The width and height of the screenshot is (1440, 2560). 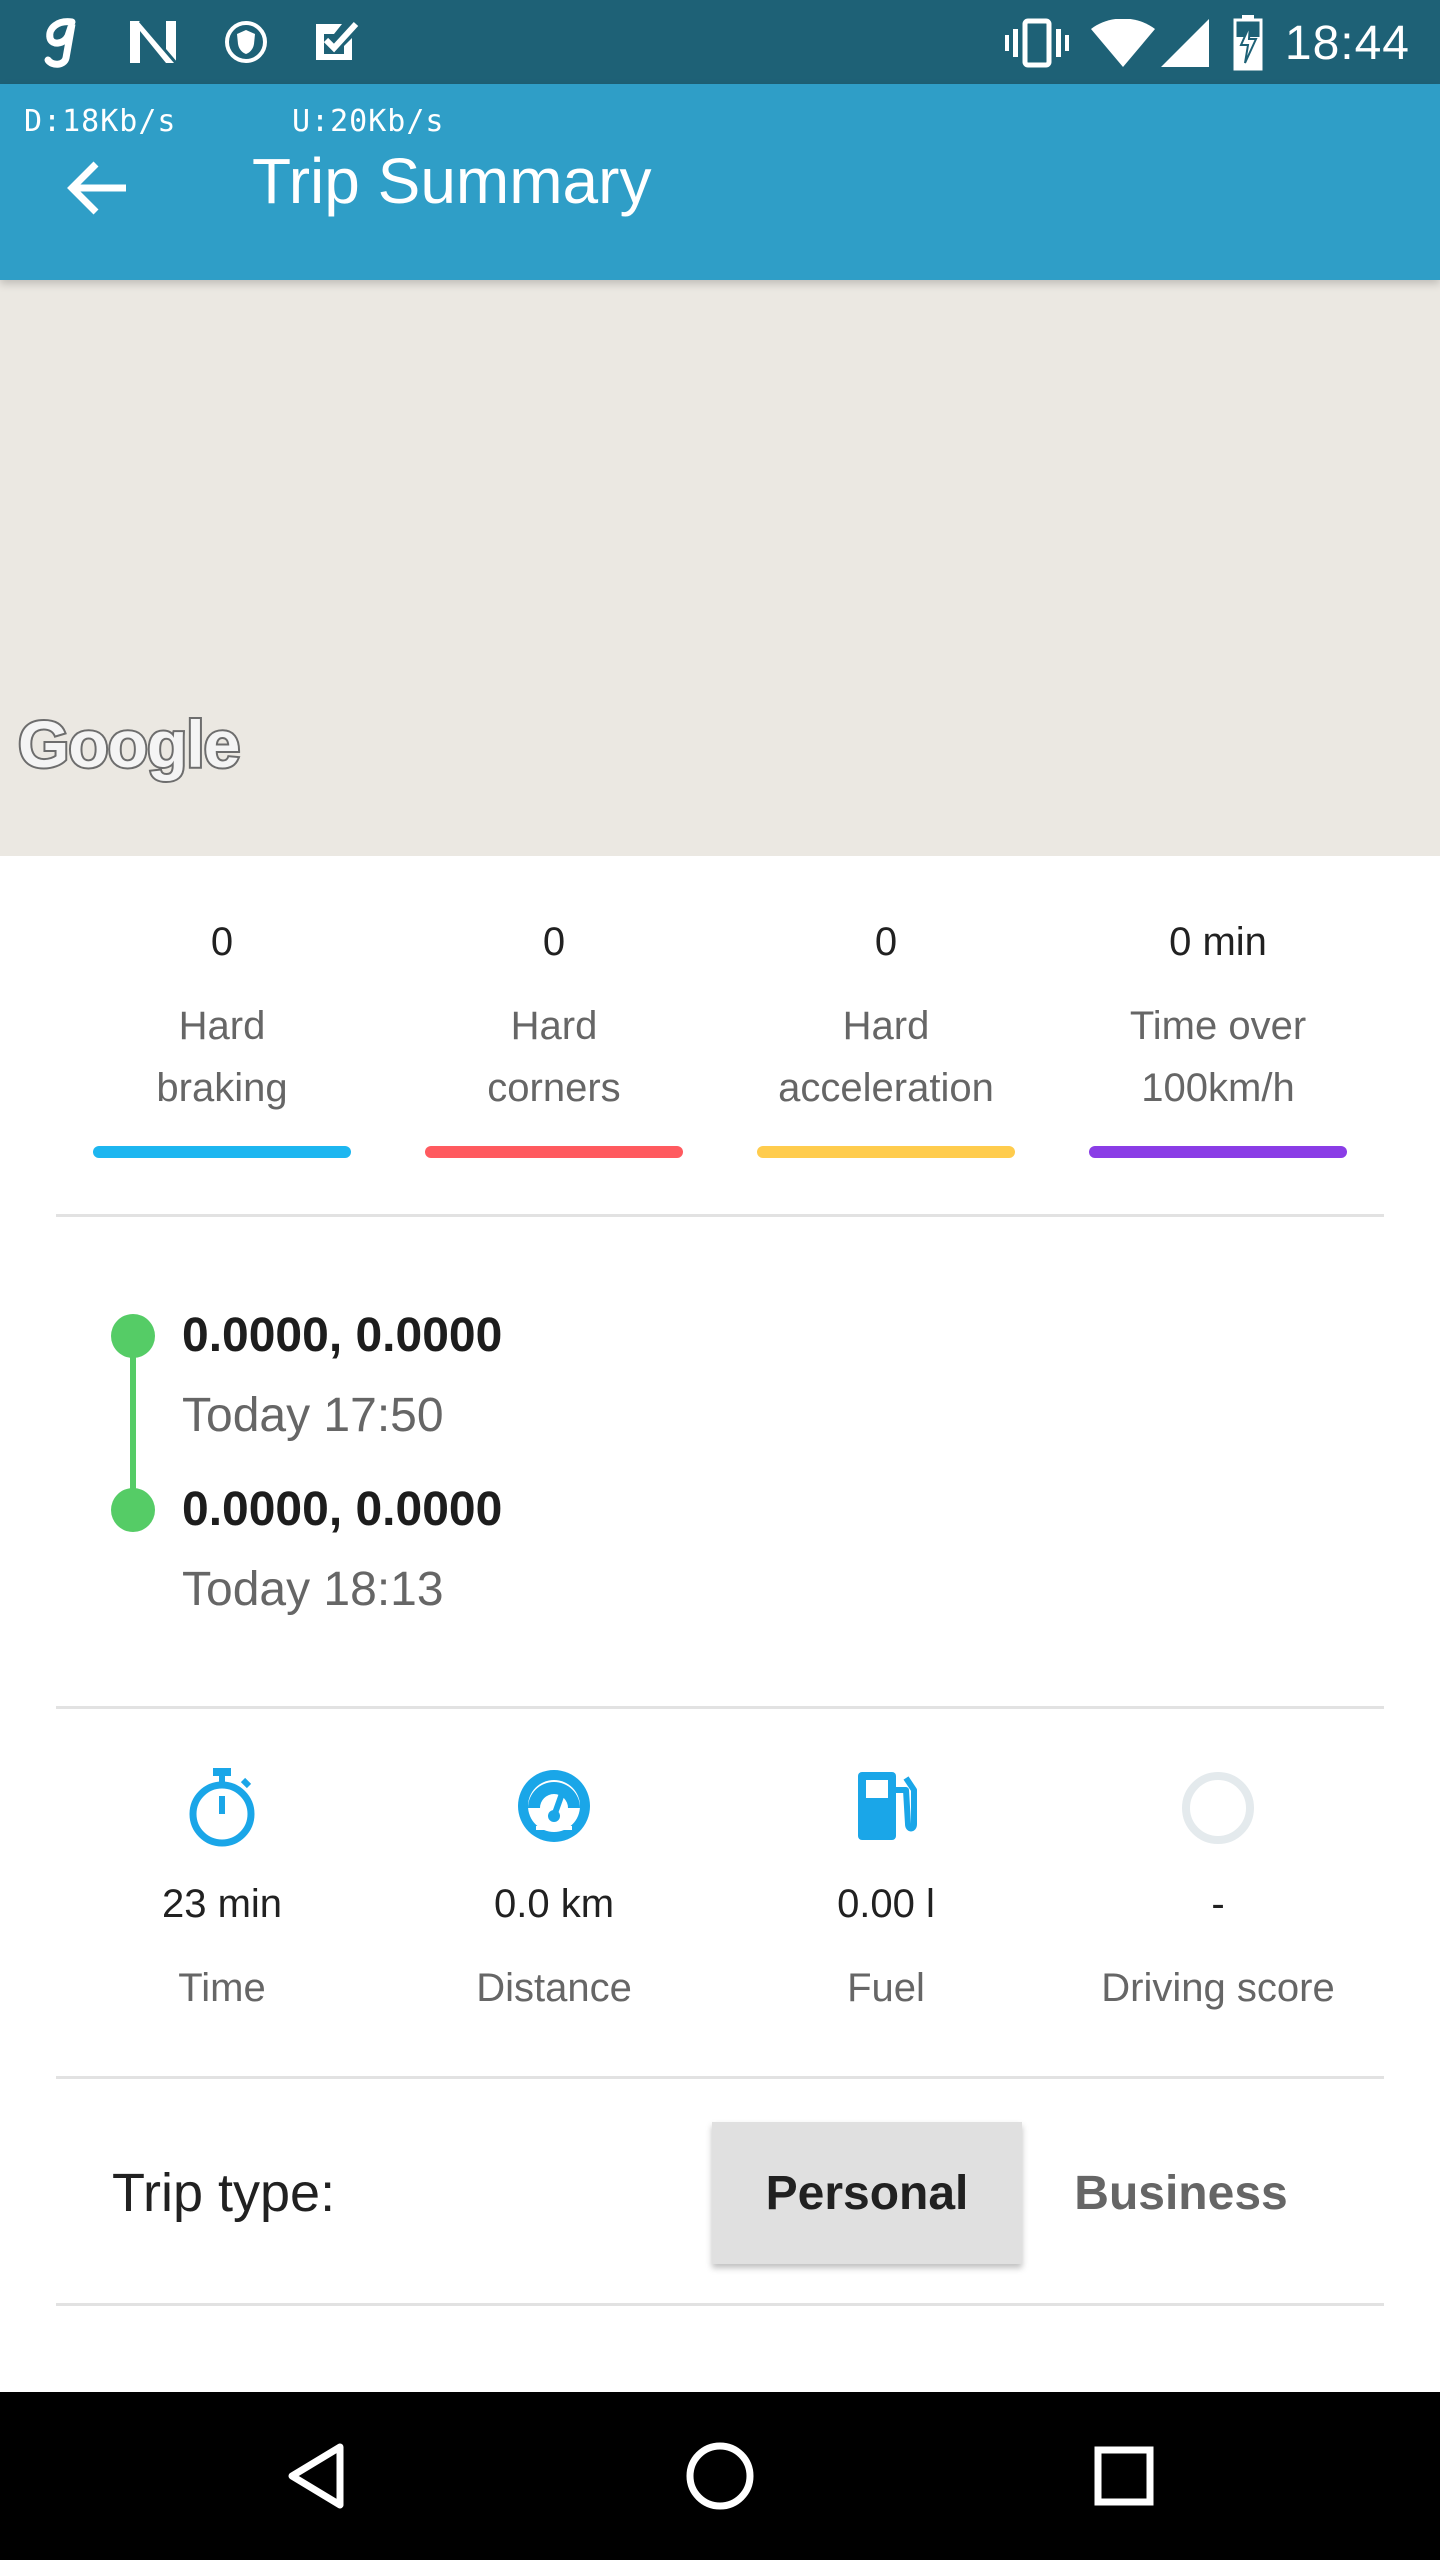 I want to click on arrow-back-icon, so click(x=96, y=188).